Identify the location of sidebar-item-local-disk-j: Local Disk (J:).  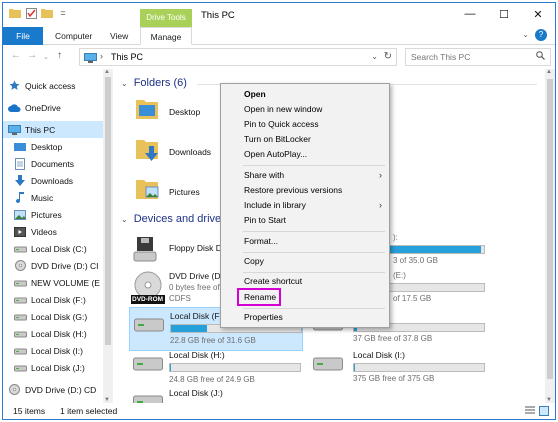
(58, 367).